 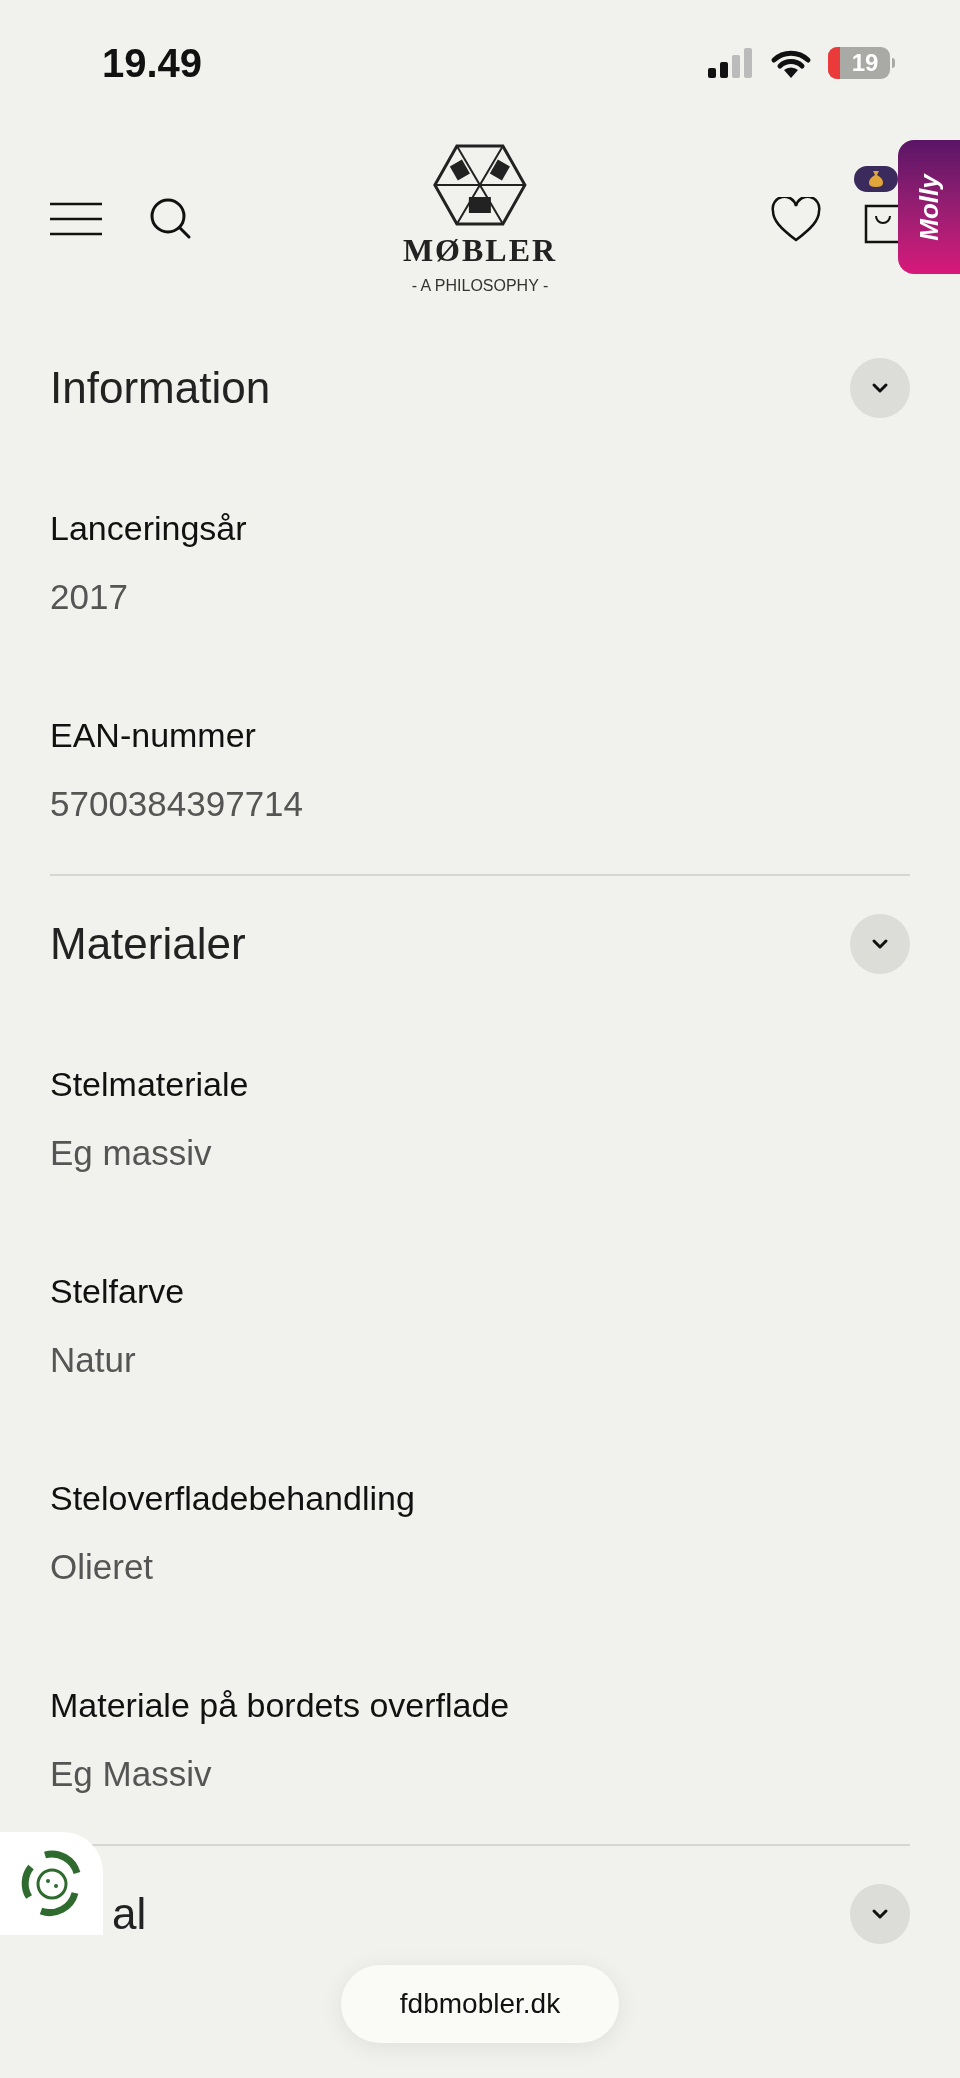 What do you see at coordinates (150, 1084) in the screenshot?
I see `field-label: Stelmateriale` at bounding box center [150, 1084].